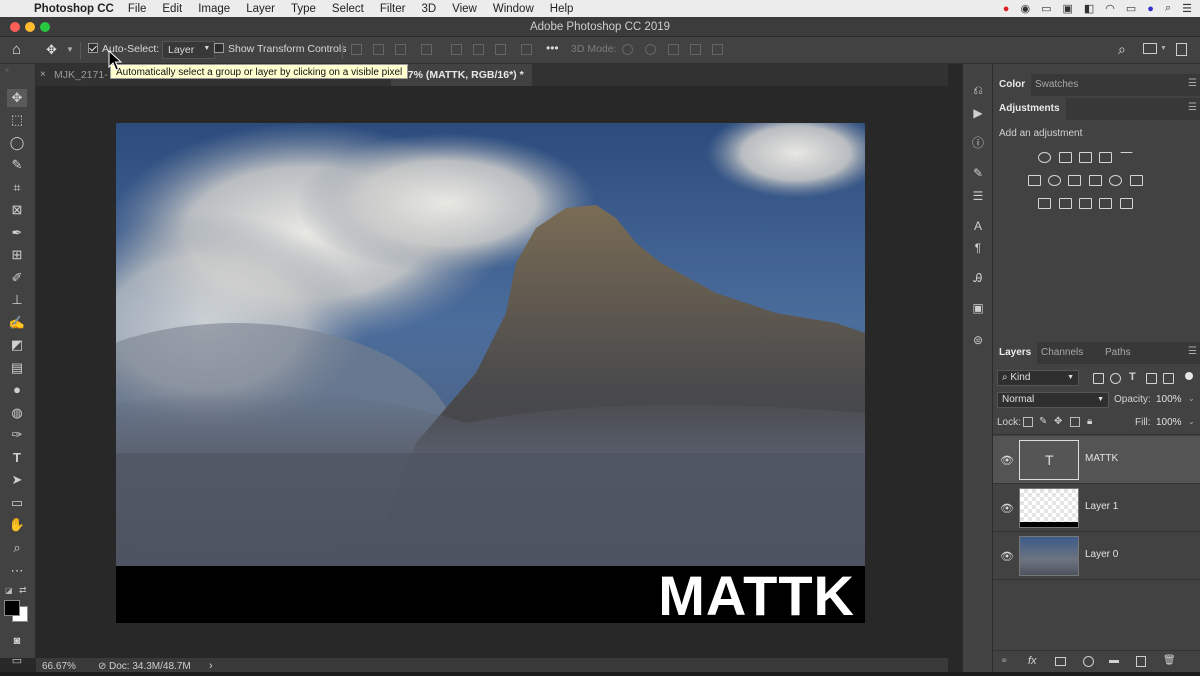 The width and height of the screenshot is (1200, 676). What do you see at coordinates (1114, 660) in the screenshot?
I see `new-group-icon: ▬` at bounding box center [1114, 660].